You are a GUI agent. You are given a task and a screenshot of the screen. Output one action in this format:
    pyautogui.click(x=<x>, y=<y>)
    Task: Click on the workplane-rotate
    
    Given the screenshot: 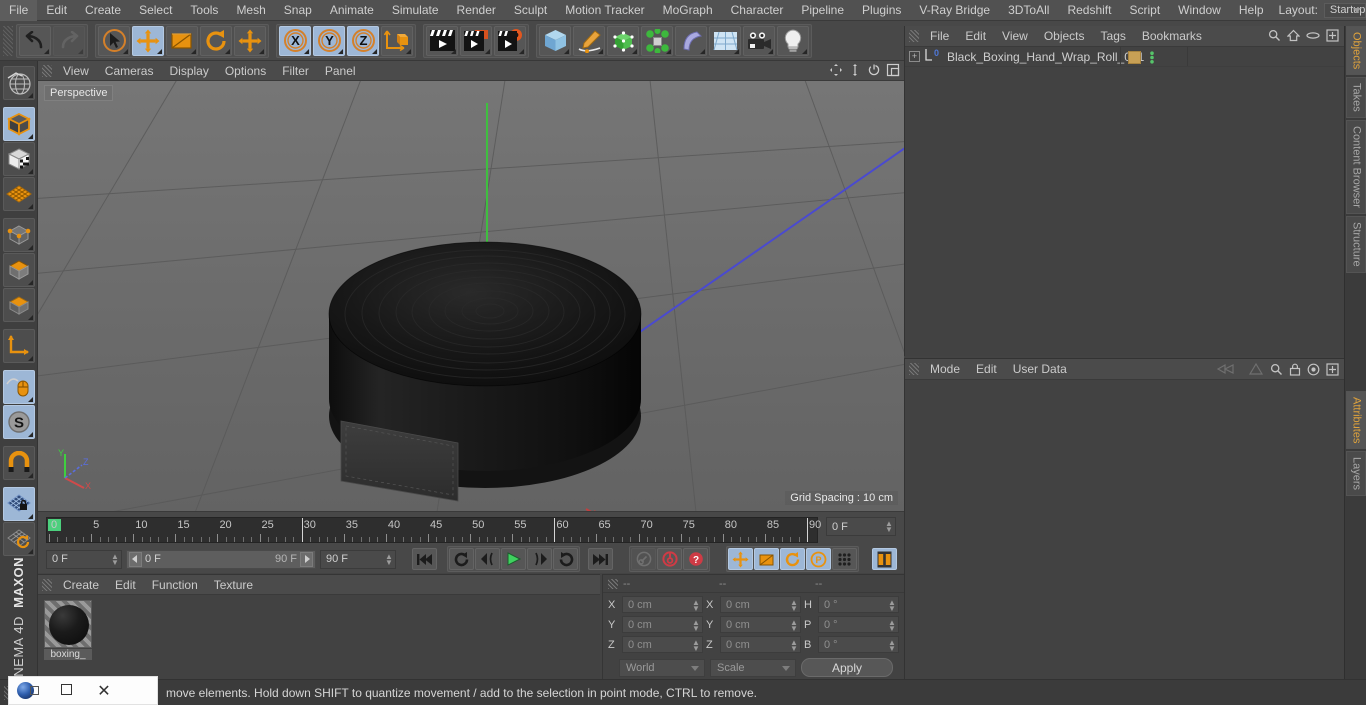 What is the action you would take?
    pyautogui.click(x=18, y=539)
    